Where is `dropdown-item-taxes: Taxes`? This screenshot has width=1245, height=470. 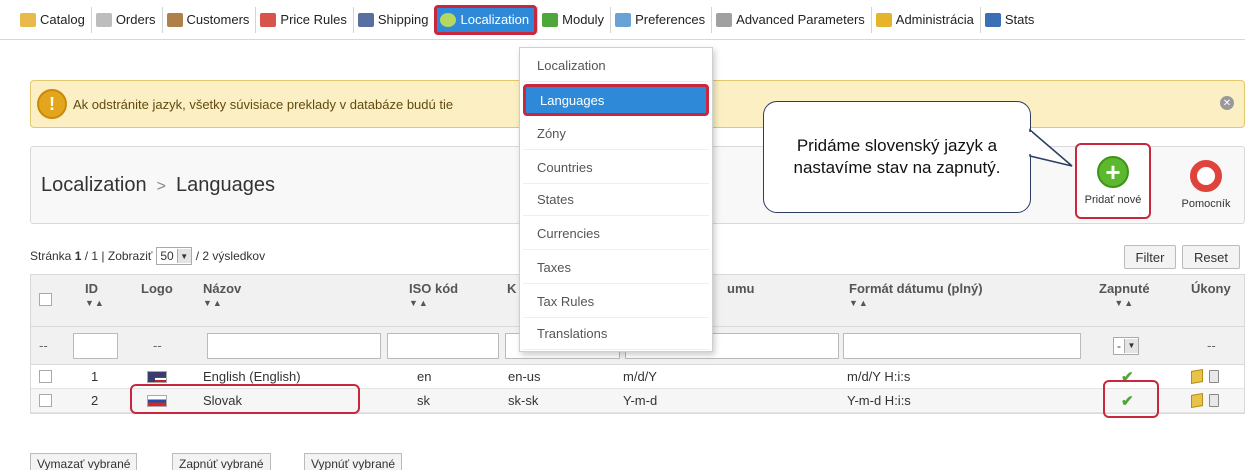 dropdown-item-taxes: Taxes is located at coordinates (616, 268).